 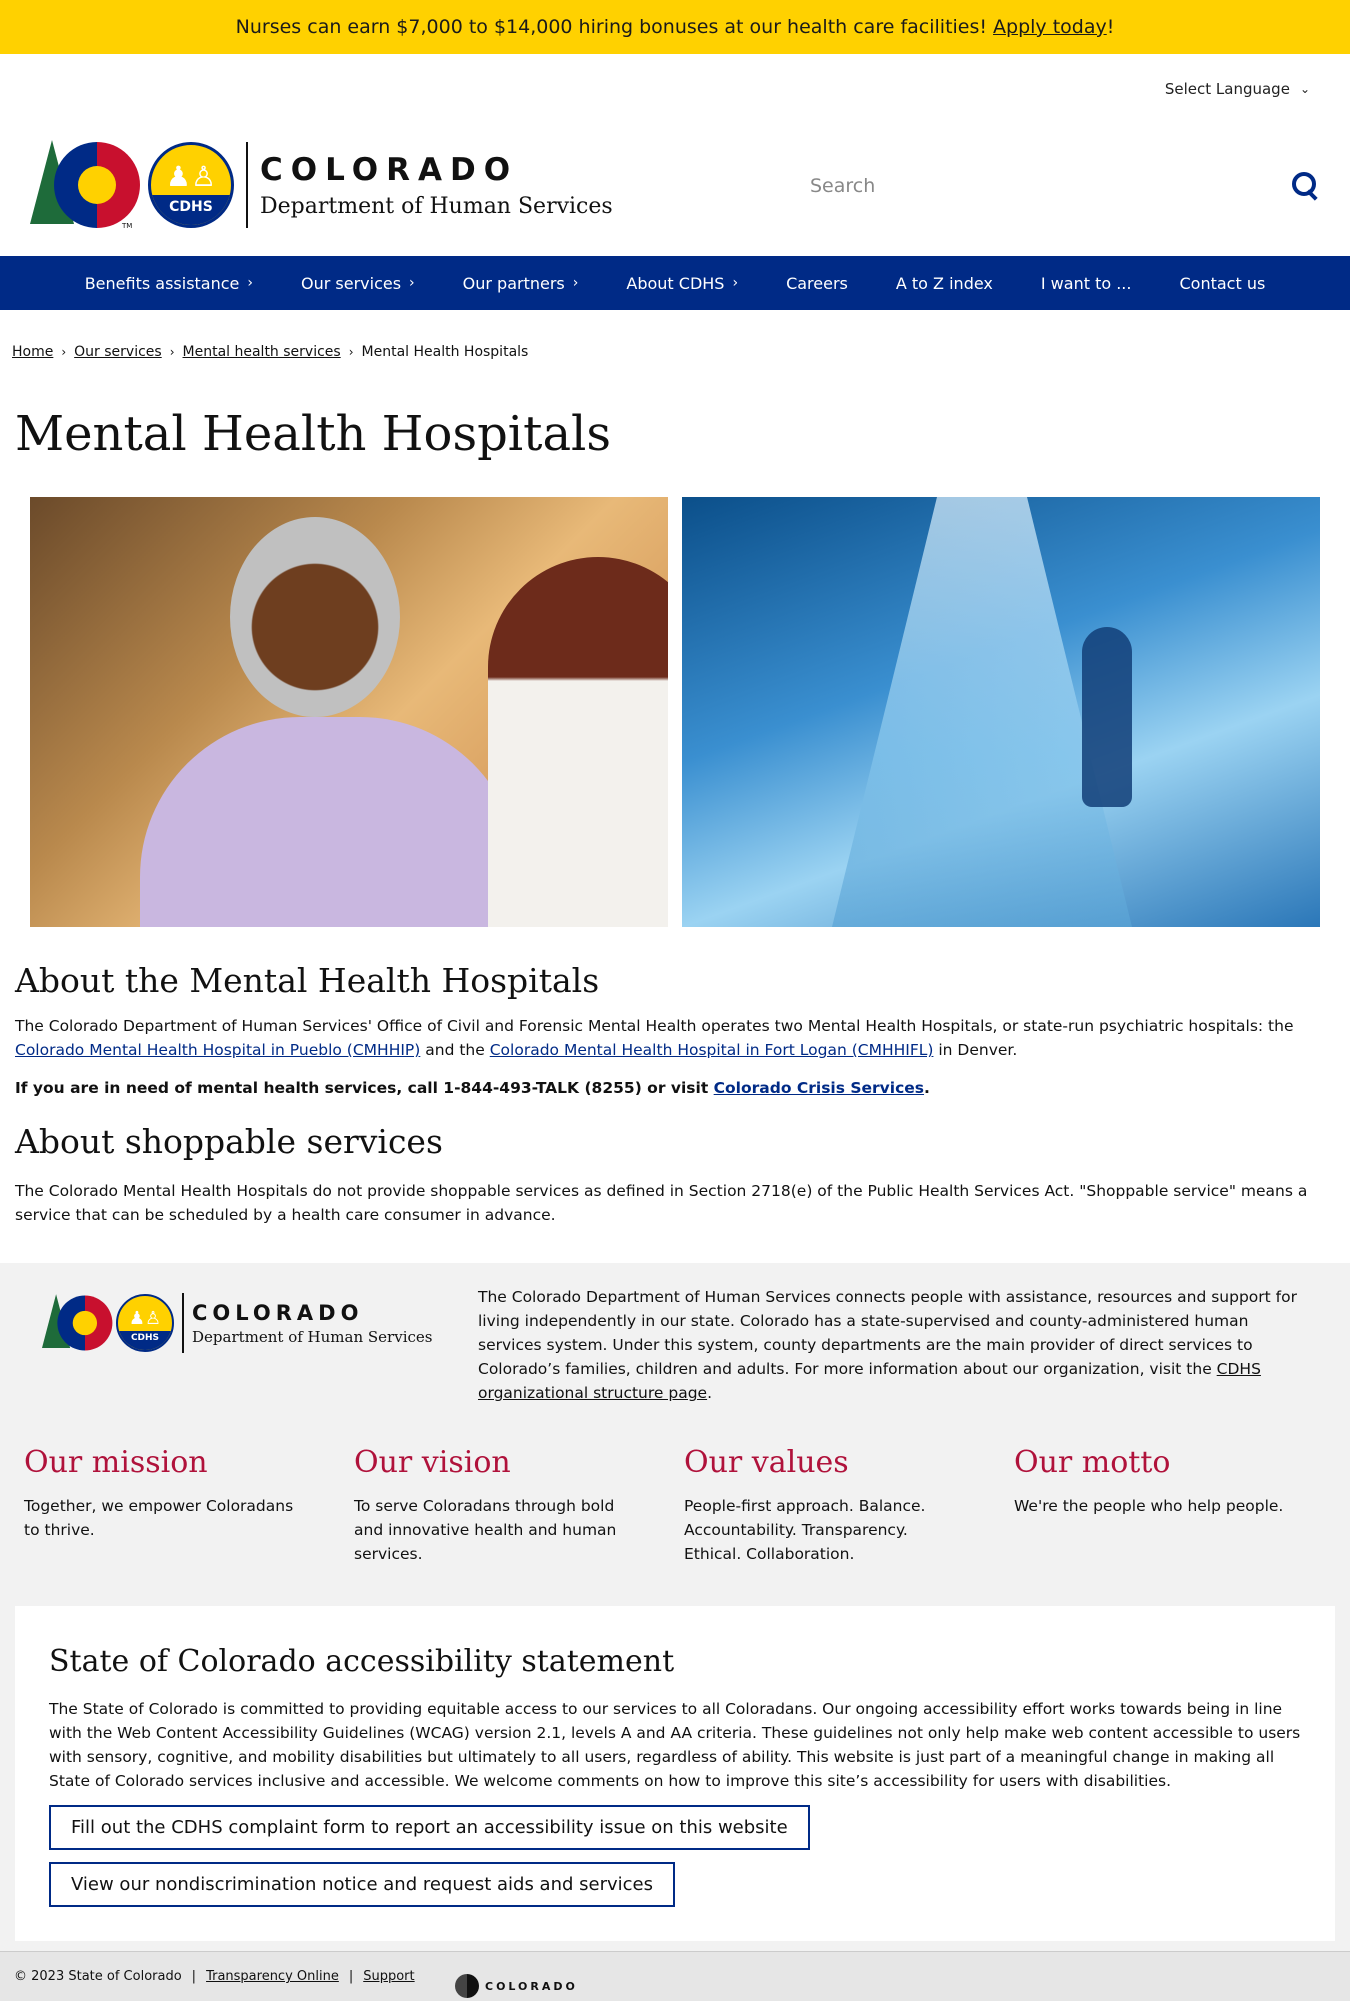 I want to click on nav-our-partners: Our partners ›, so click(x=521, y=283).